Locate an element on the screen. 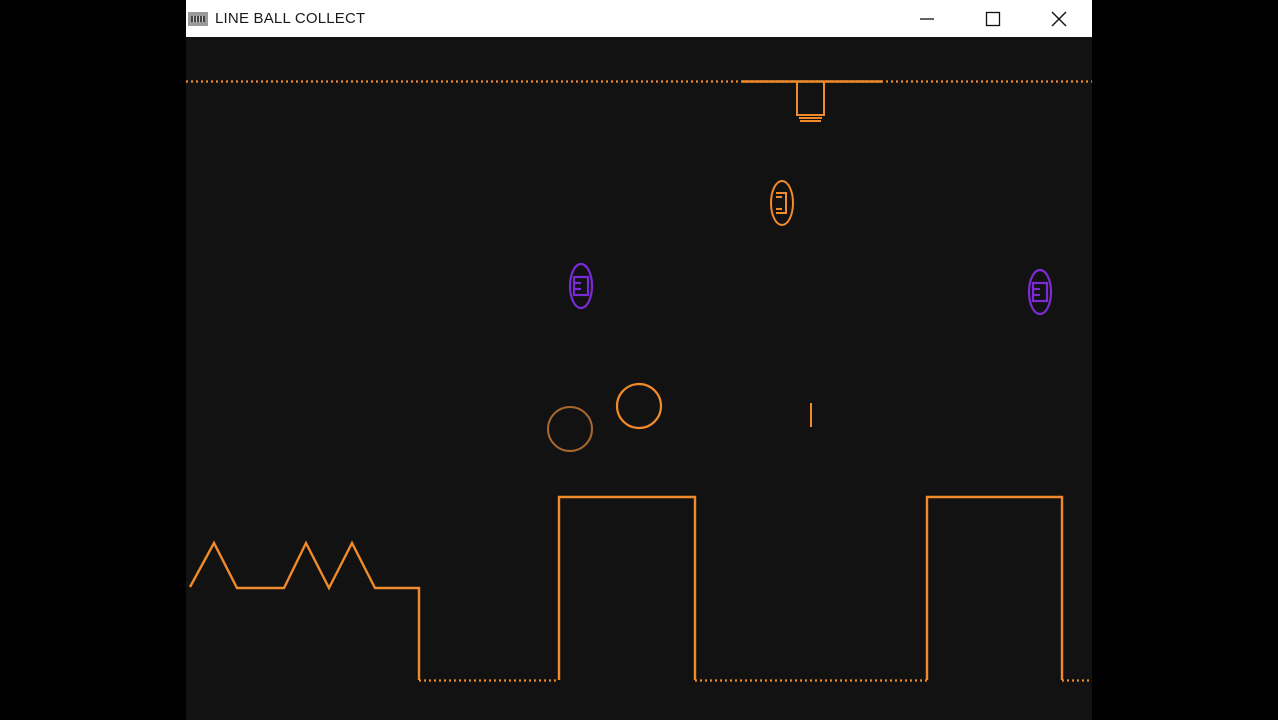 Image resolution: width=1278 pixels, height=720 pixels. title-bar: LINE BALL COLLECT is located at coordinates (639, 18).